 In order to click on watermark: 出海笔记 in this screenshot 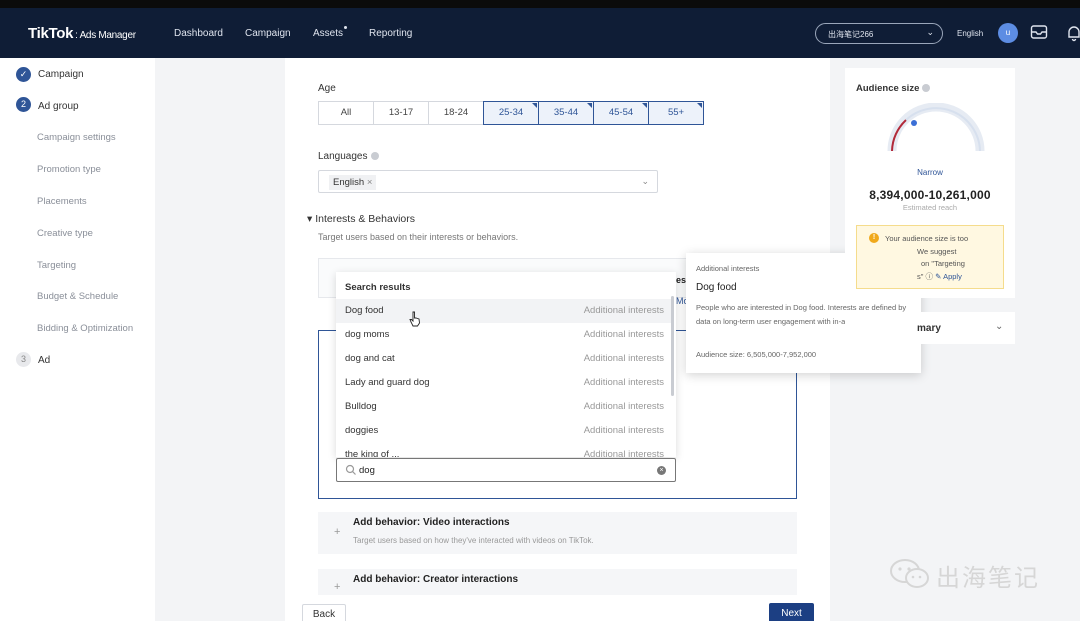, I will do `click(963, 575)`.